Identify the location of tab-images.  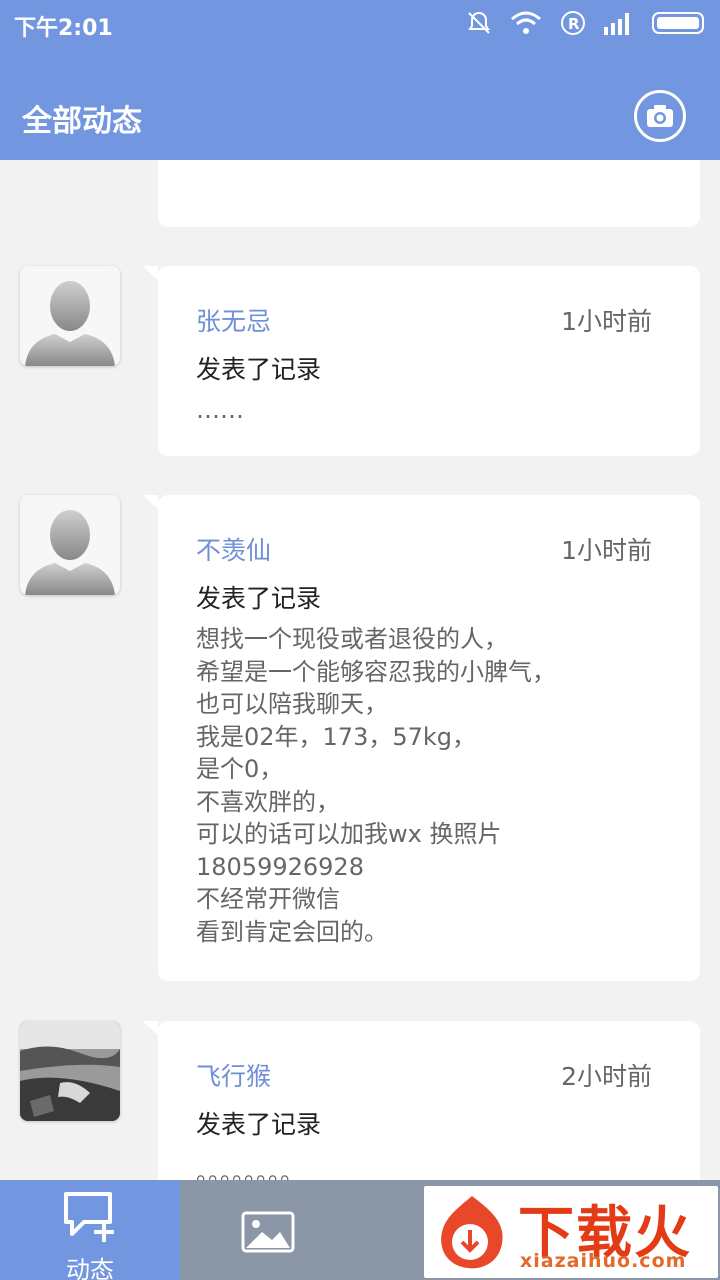
(268, 1234).